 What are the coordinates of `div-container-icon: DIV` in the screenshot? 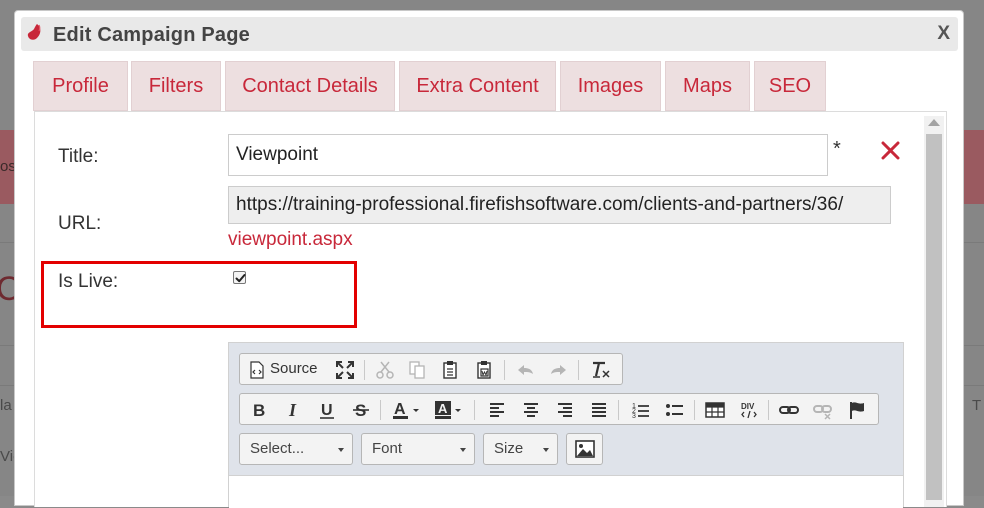 It's located at (749, 410).